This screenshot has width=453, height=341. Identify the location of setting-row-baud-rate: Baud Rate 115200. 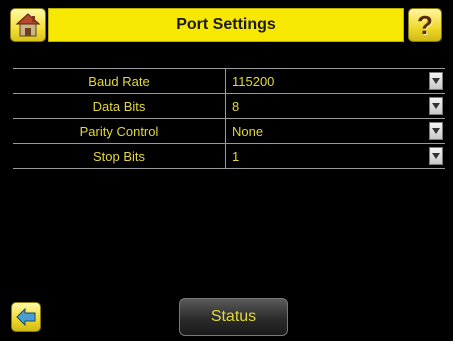
(229, 81).